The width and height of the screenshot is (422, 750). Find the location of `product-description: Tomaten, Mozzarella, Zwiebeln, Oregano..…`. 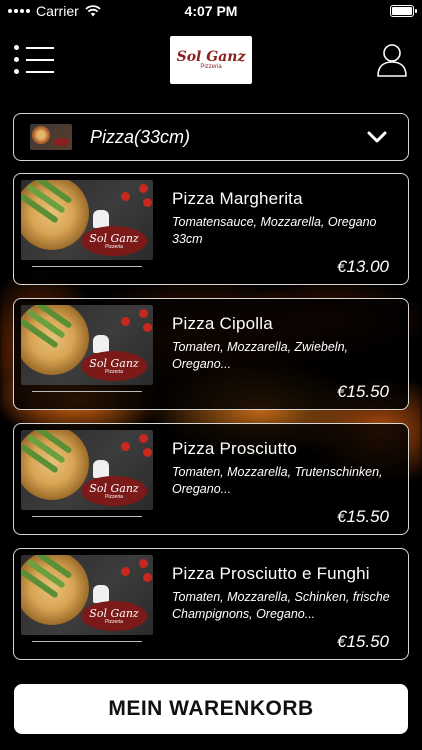

product-description: Tomaten, Mozzarella, Zwiebeln, Oregano..… is located at coordinates (260, 355).